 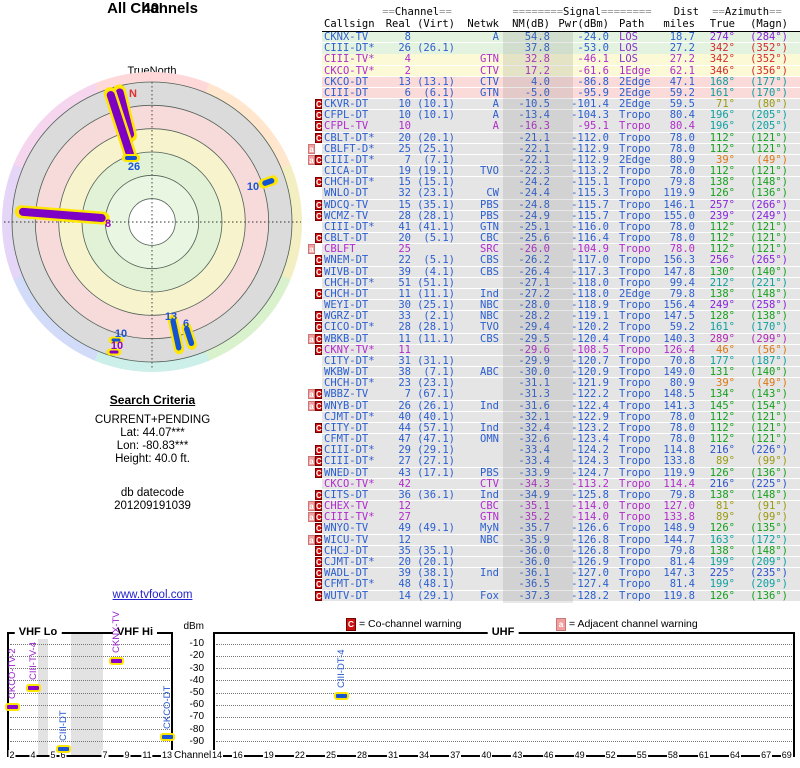 I want to click on cell-m: (266°), so click(x=769, y=204).